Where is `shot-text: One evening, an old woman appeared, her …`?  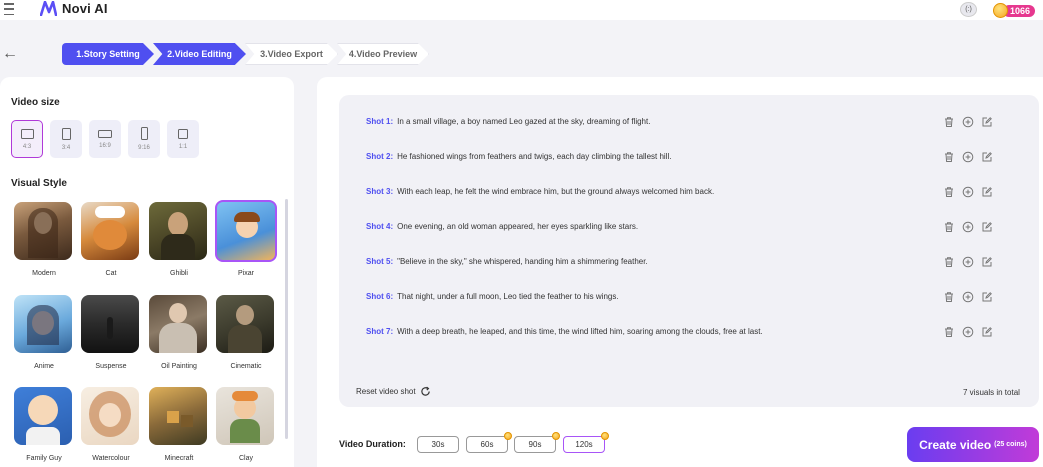
shot-text: One evening, an old woman appeared, her … is located at coordinates (518, 226).